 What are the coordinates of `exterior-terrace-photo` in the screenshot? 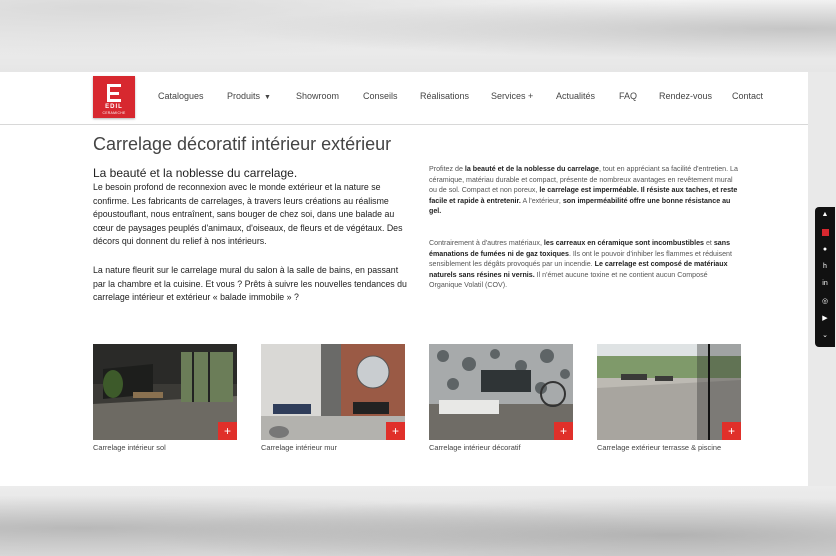 It's located at (669, 392).